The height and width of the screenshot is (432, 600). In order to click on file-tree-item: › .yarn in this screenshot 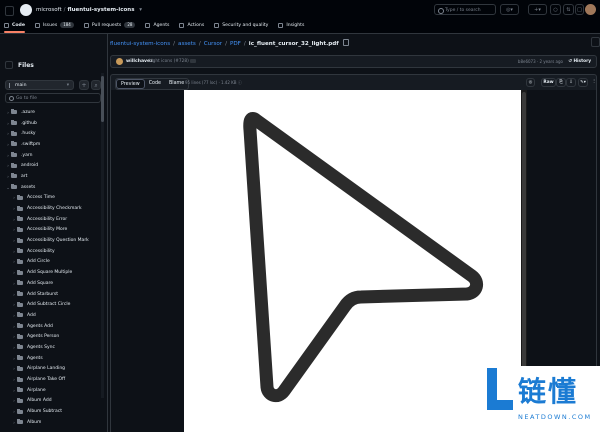, I will do `click(50, 155)`.